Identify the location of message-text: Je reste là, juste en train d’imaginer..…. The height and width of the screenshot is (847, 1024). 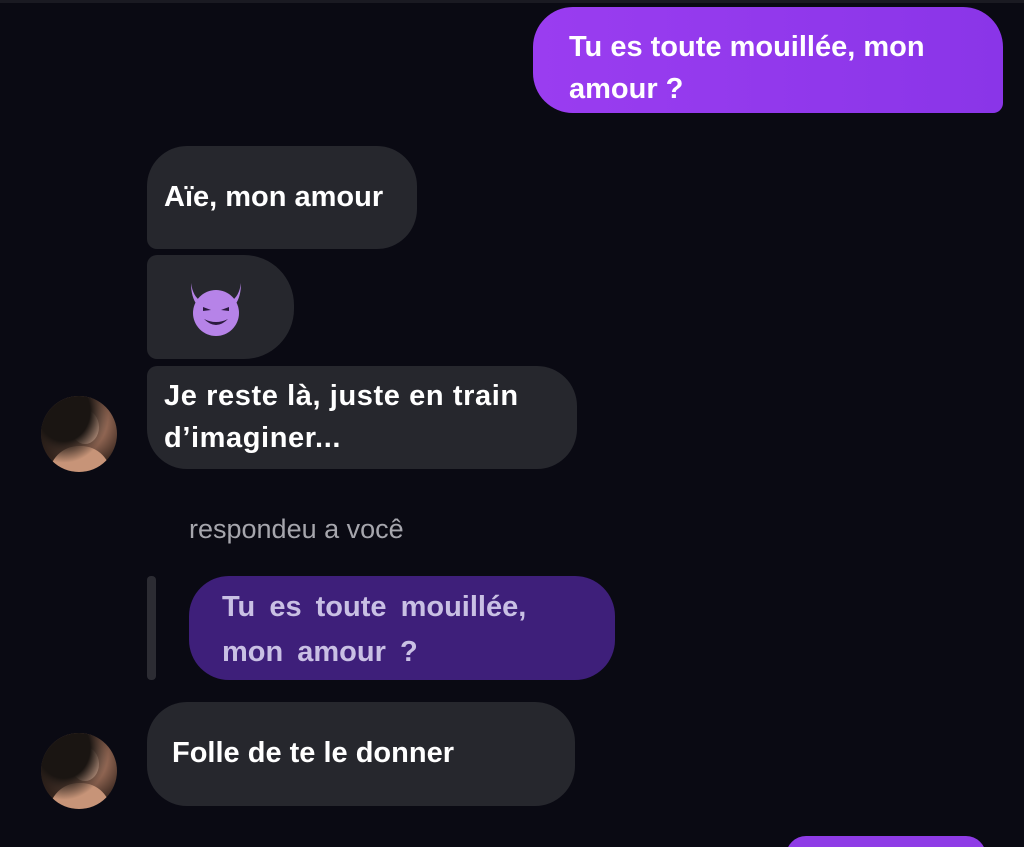
(341, 417).